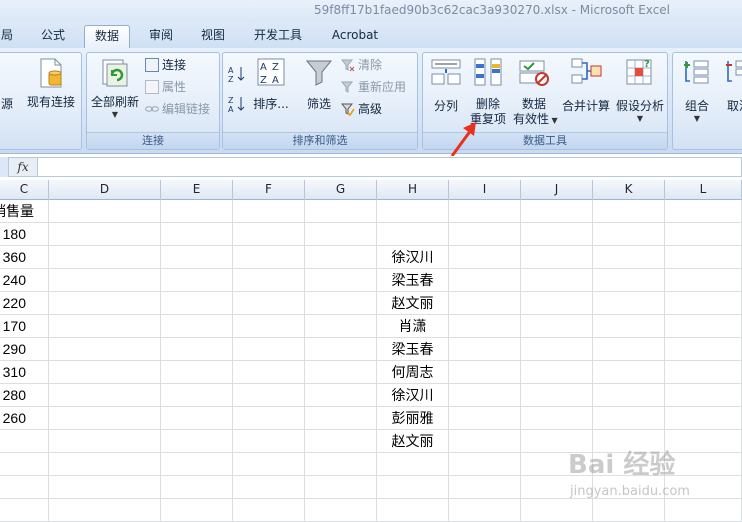  What do you see at coordinates (373, 87) in the screenshot?
I see `reapply-button: 重新应用` at bounding box center [373, 87].